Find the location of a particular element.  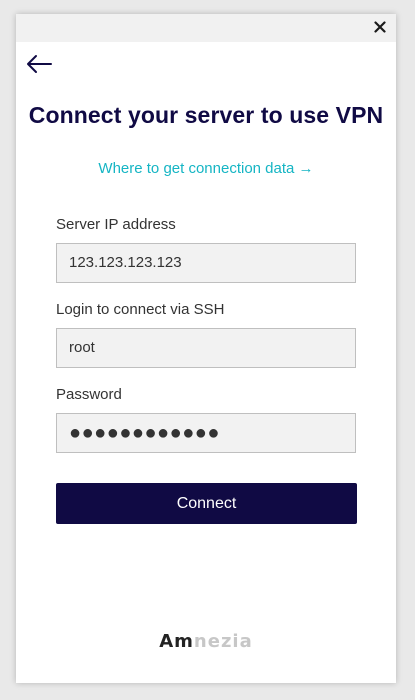

server-ip-label: Server IP address is located at coordinates (116, 224).